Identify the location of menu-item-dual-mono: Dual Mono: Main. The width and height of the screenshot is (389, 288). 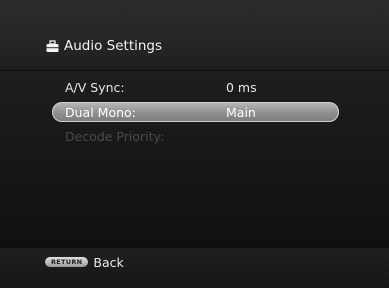
(195, 112).